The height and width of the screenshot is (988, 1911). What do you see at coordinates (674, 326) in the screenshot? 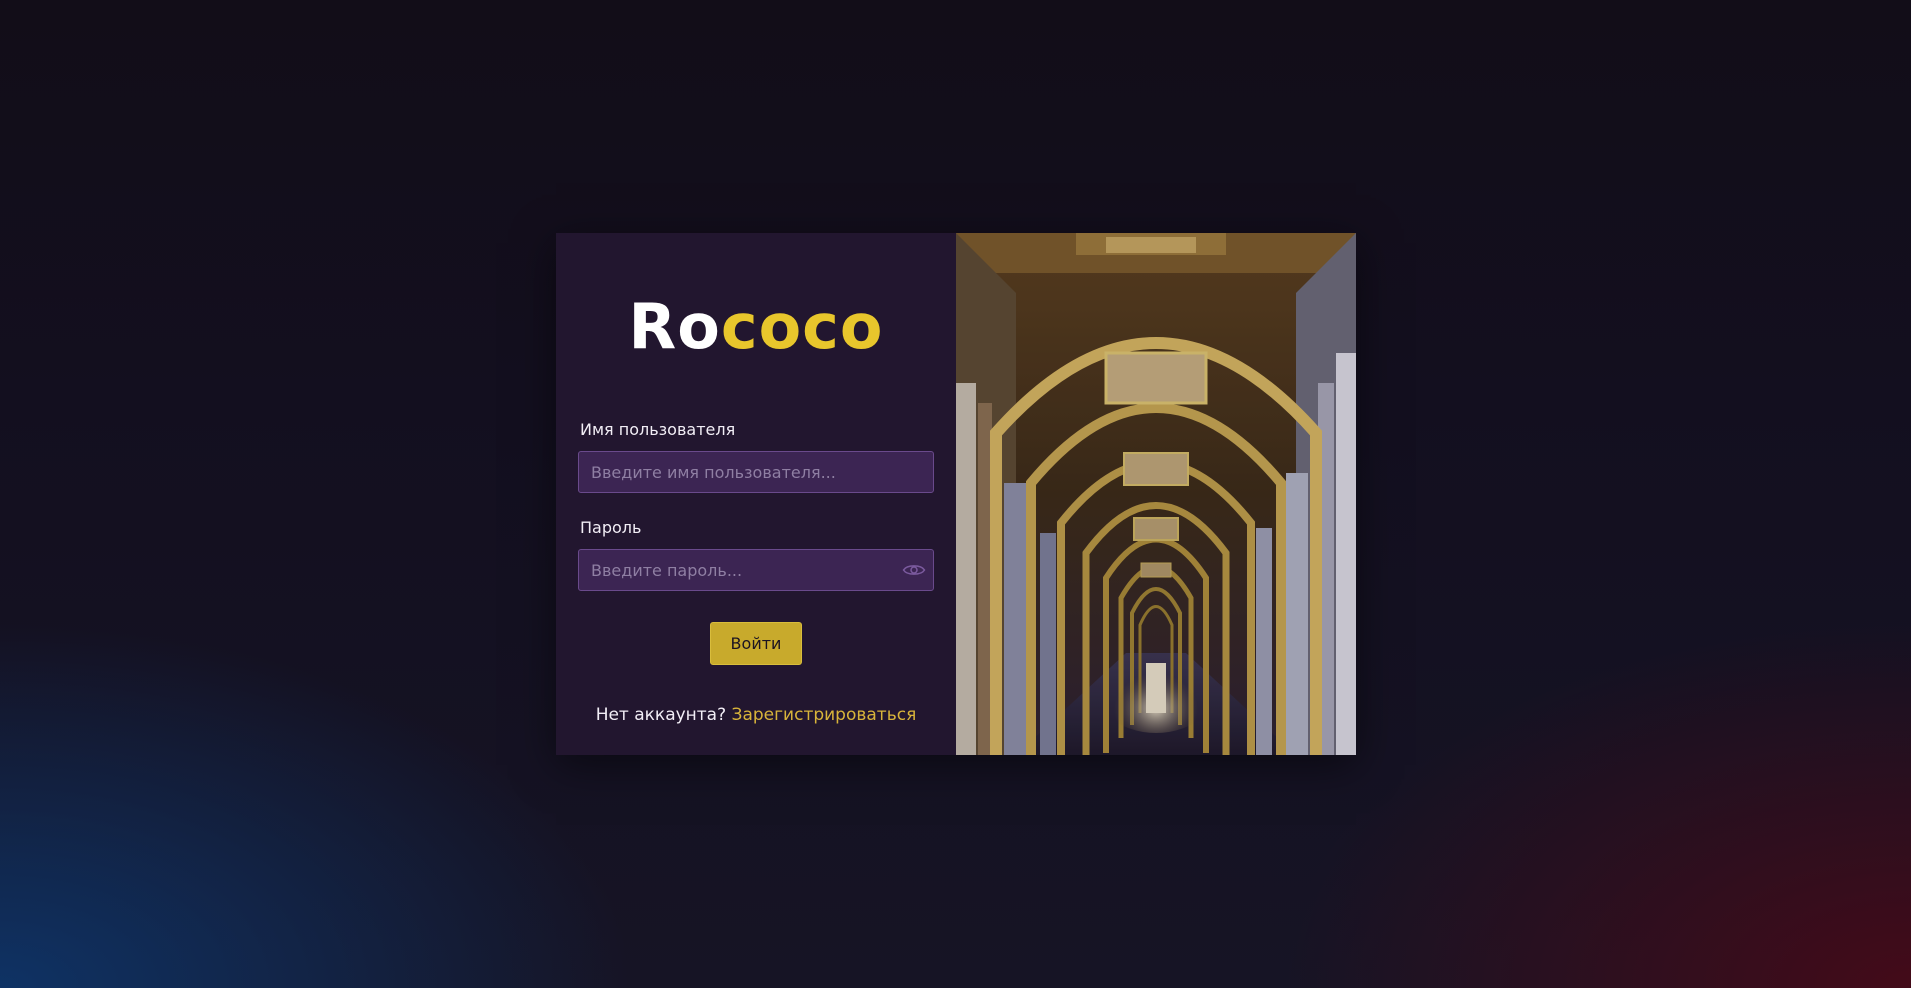
I see `logo-text-ro: Ro` at bounding box center [674, 326].